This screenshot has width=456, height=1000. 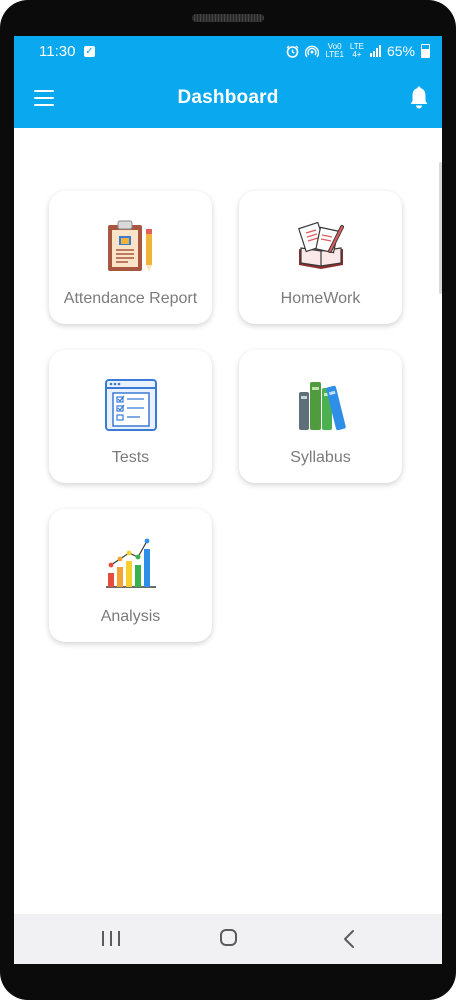 I want to click on hotspot-icon, so click(x=312, y=51).